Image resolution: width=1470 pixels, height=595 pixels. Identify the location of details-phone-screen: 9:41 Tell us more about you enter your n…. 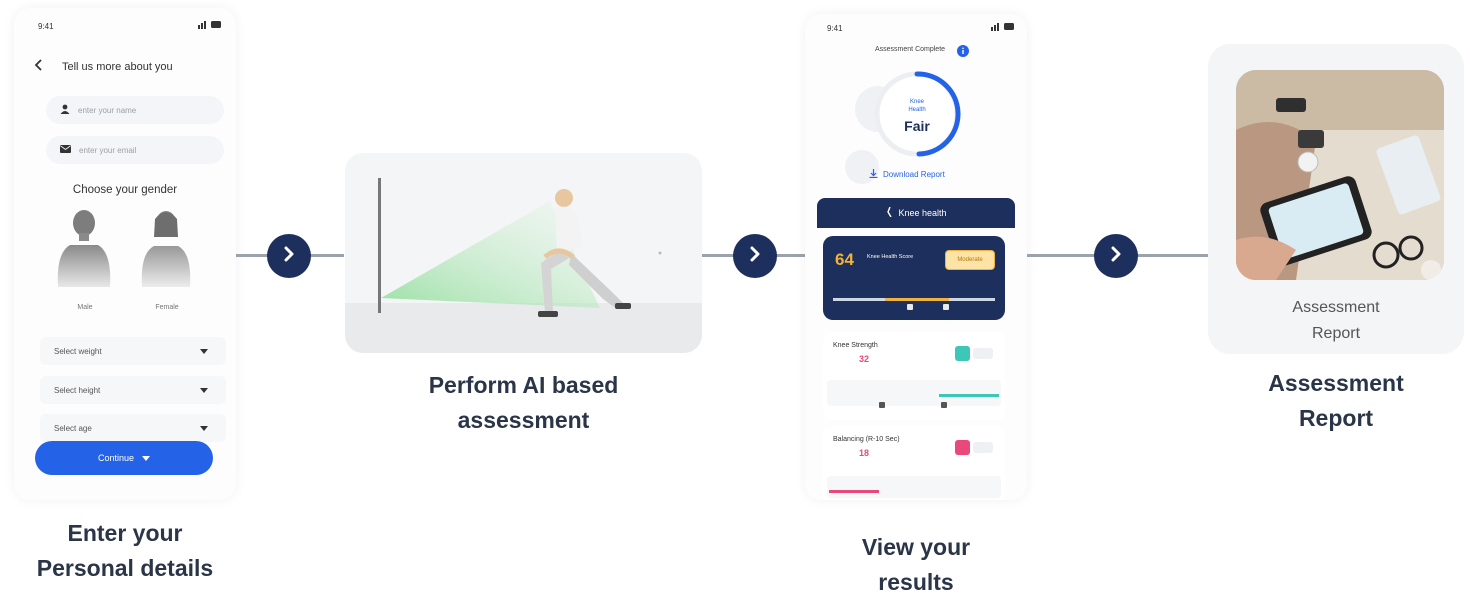
(125, 254).